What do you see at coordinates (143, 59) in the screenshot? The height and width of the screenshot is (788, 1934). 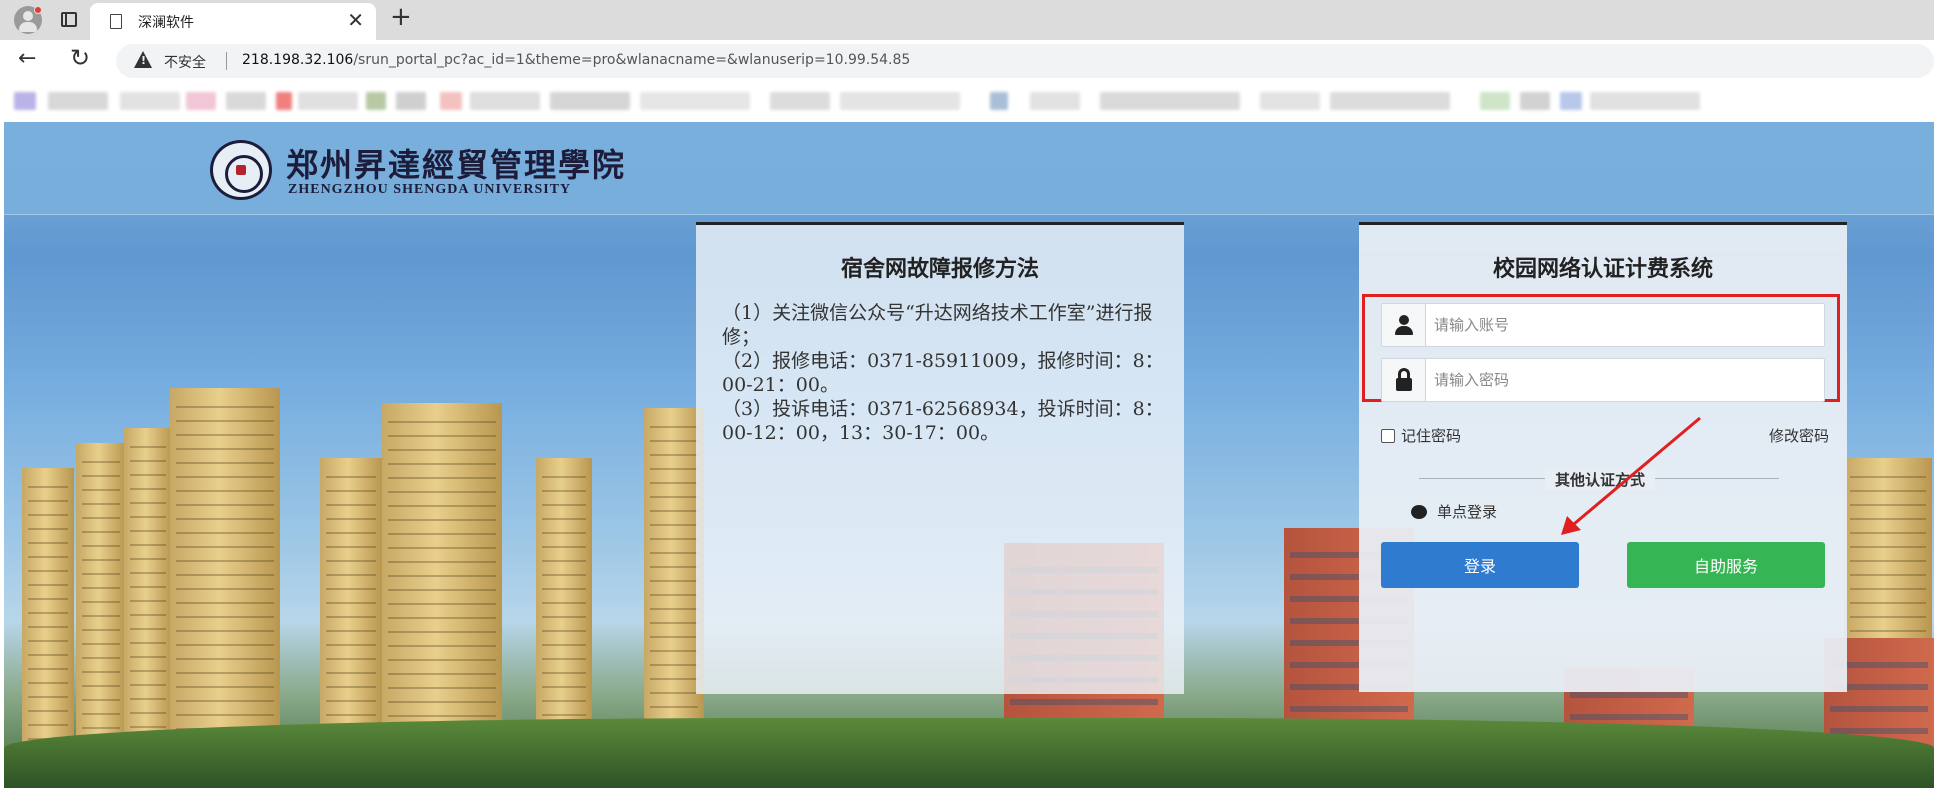 I see `warning-icon` at bounding box center [143, 59].